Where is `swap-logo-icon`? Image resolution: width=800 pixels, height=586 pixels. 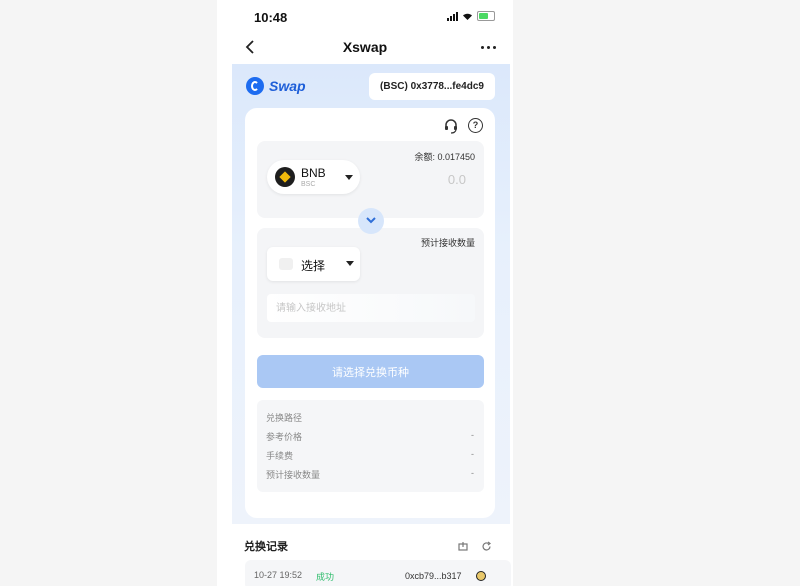
swap-logo-icon is located at coordinates (255, 86).